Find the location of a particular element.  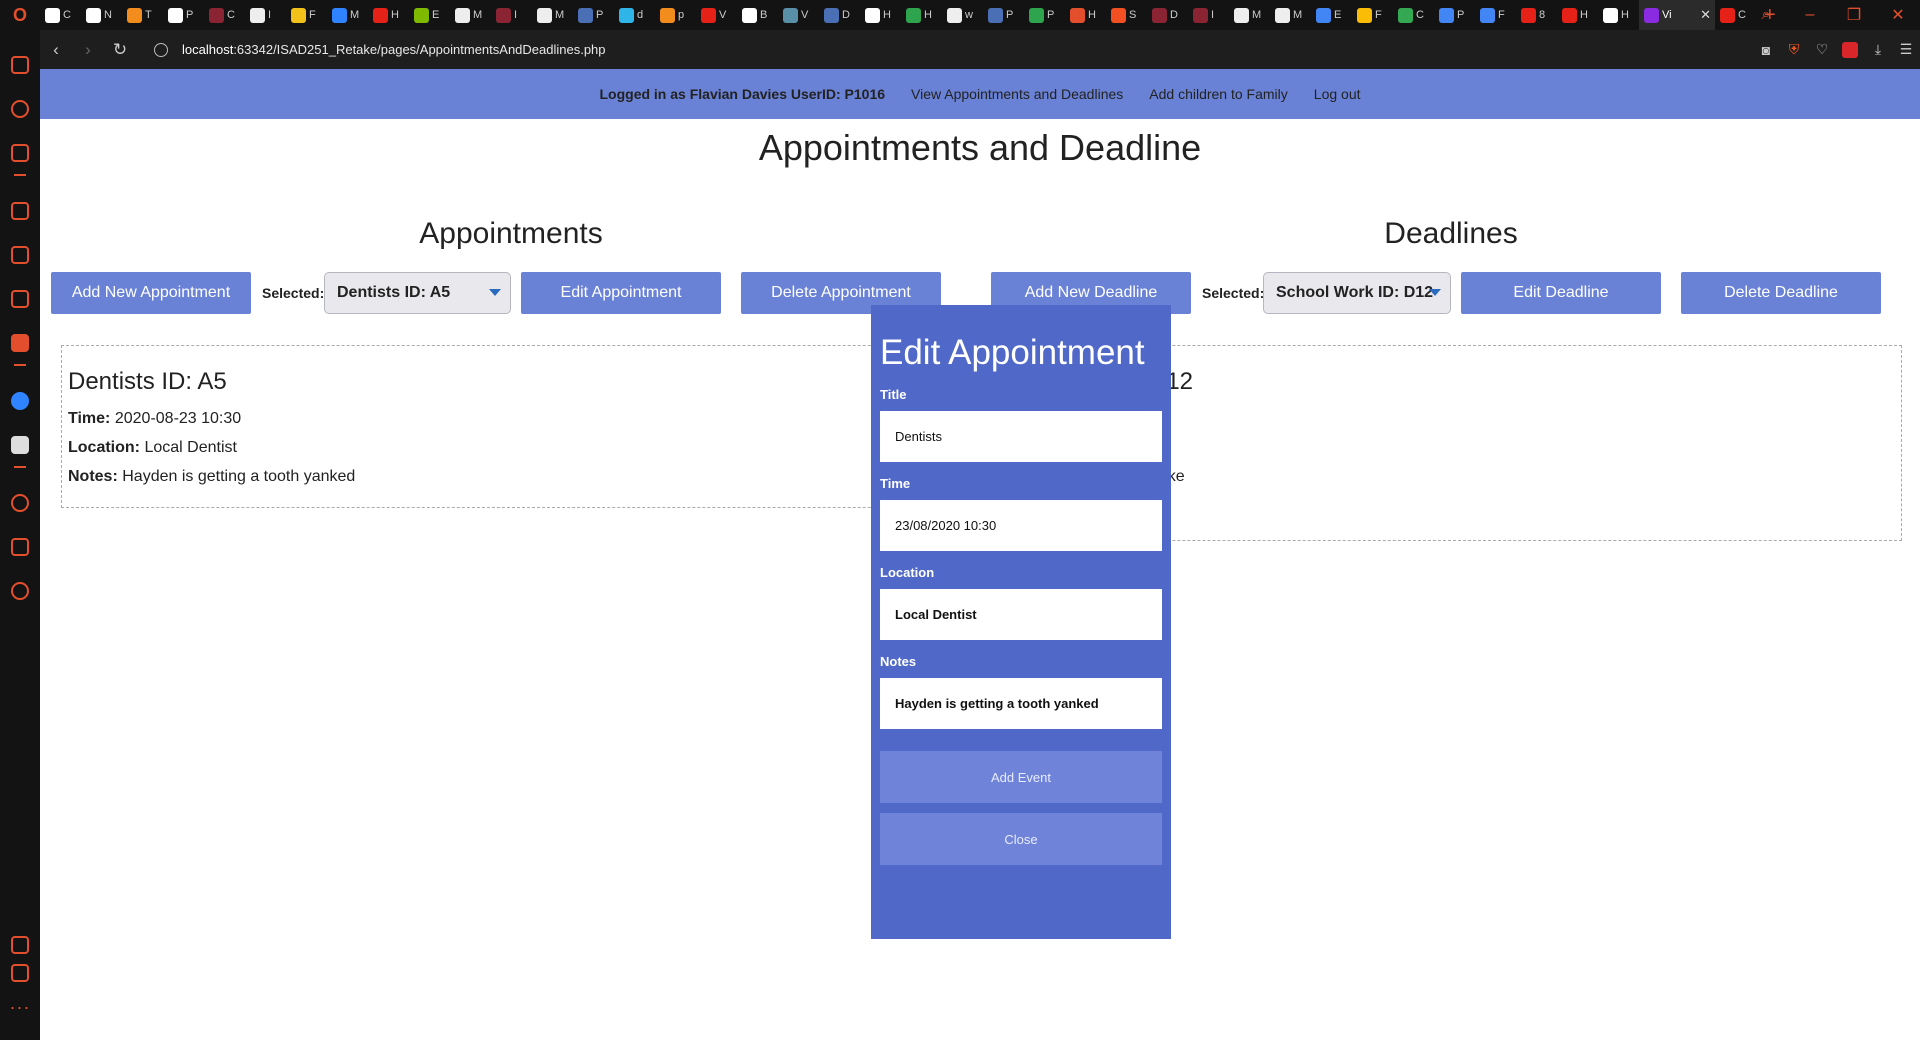

adblock-shield-icon: ⛨ is located at coordinates (1794, 49).